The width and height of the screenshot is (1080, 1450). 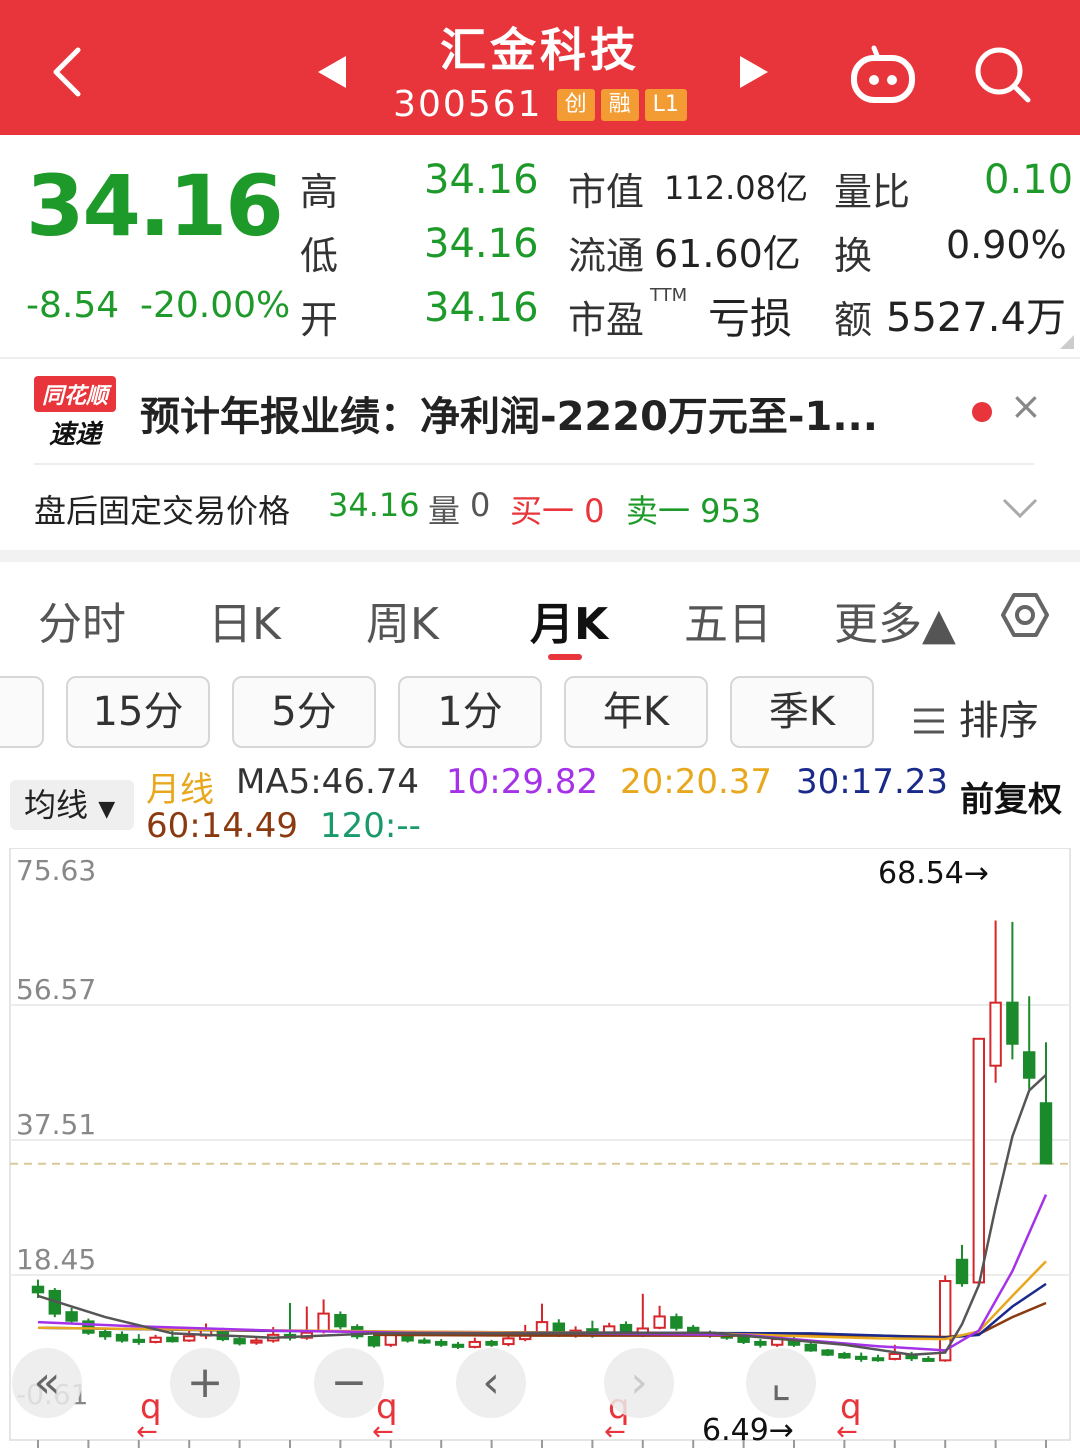 I want to click on ma120-value: 120:--, so click(x=370, y=826).